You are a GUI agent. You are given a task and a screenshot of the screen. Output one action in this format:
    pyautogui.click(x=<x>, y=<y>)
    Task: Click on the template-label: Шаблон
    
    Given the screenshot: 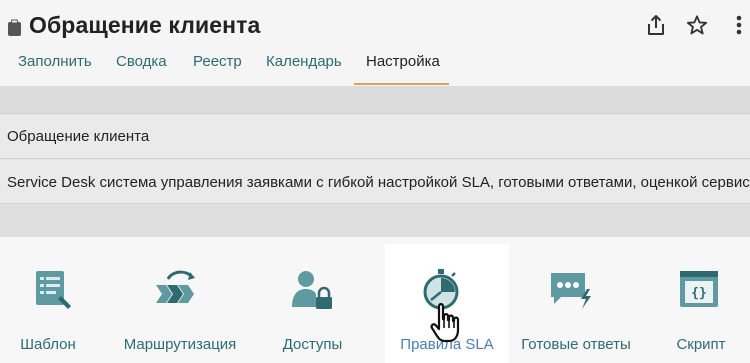 What is the action you would take?
    pyautogui.click(x=48, y=344)
    